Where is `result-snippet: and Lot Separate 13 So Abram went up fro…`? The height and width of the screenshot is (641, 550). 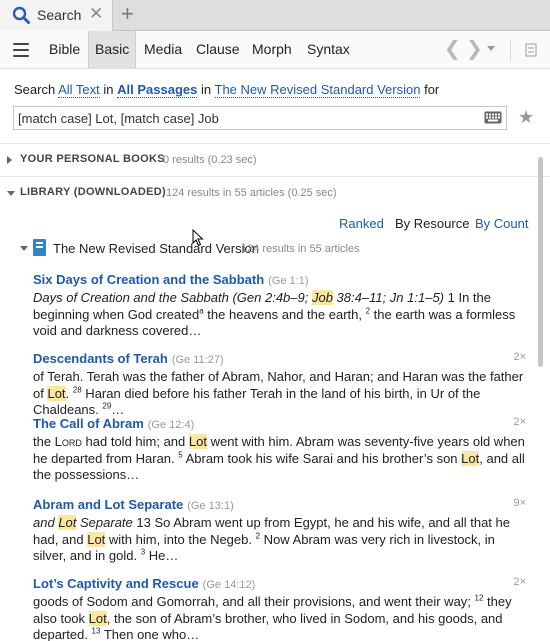
result-snippet: and Lot Separate 13 So Abram went up fro… is located at coordinates (282, 540).